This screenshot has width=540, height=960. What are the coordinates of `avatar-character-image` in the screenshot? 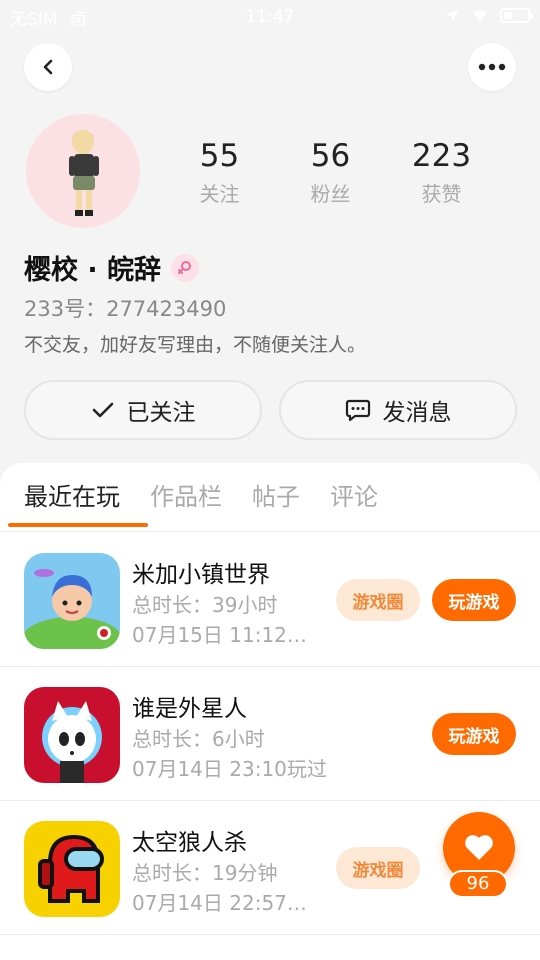 It's located at (84, 173).